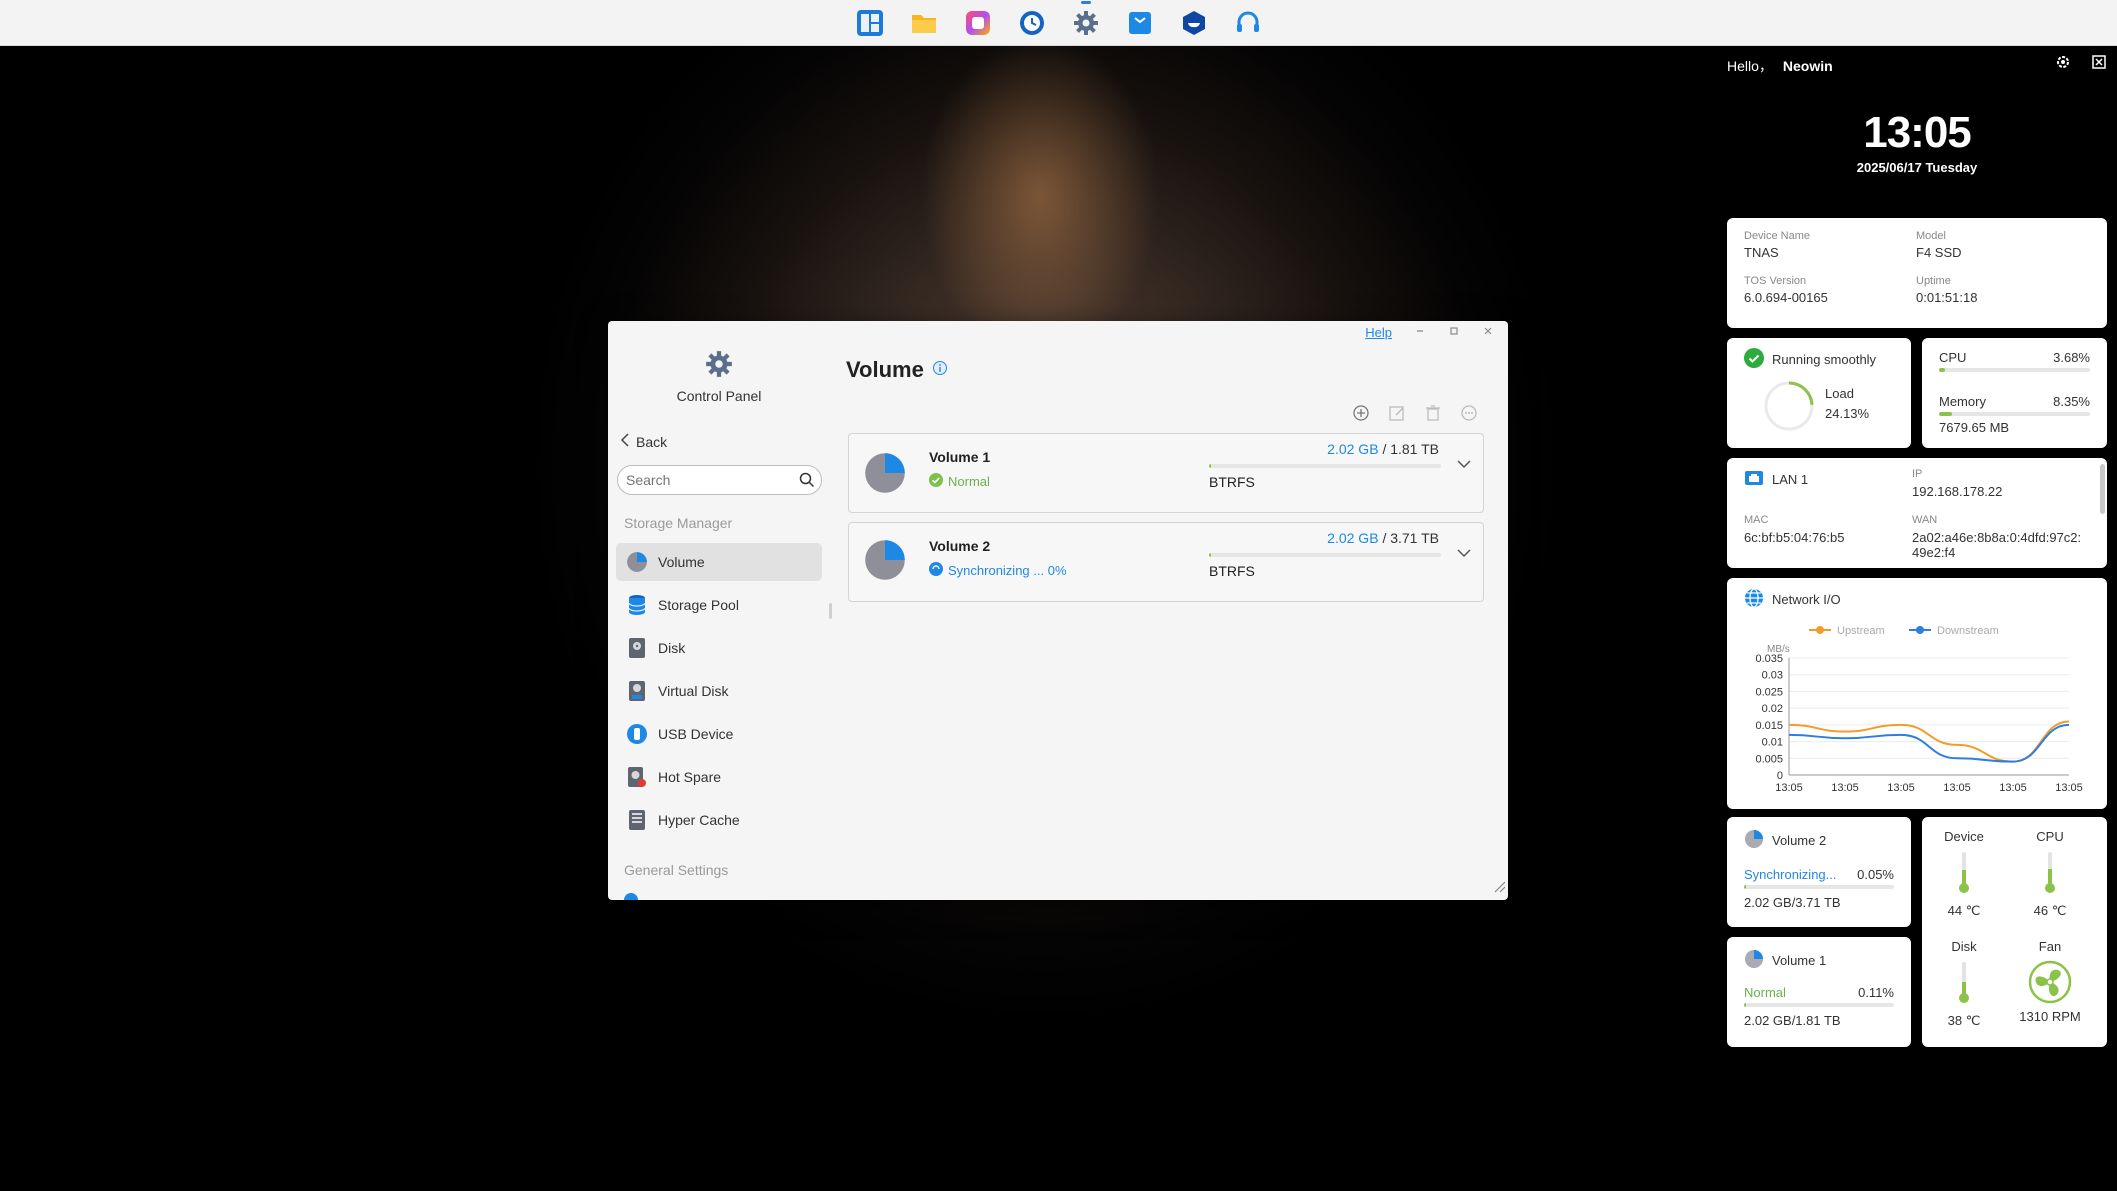 The width and height of the screenshot is (2117, 1191). What do you see at coordinates (1847, 413) in the screenshot?
I see `load-value: 24.13%` at bounding box center [1847, 413].